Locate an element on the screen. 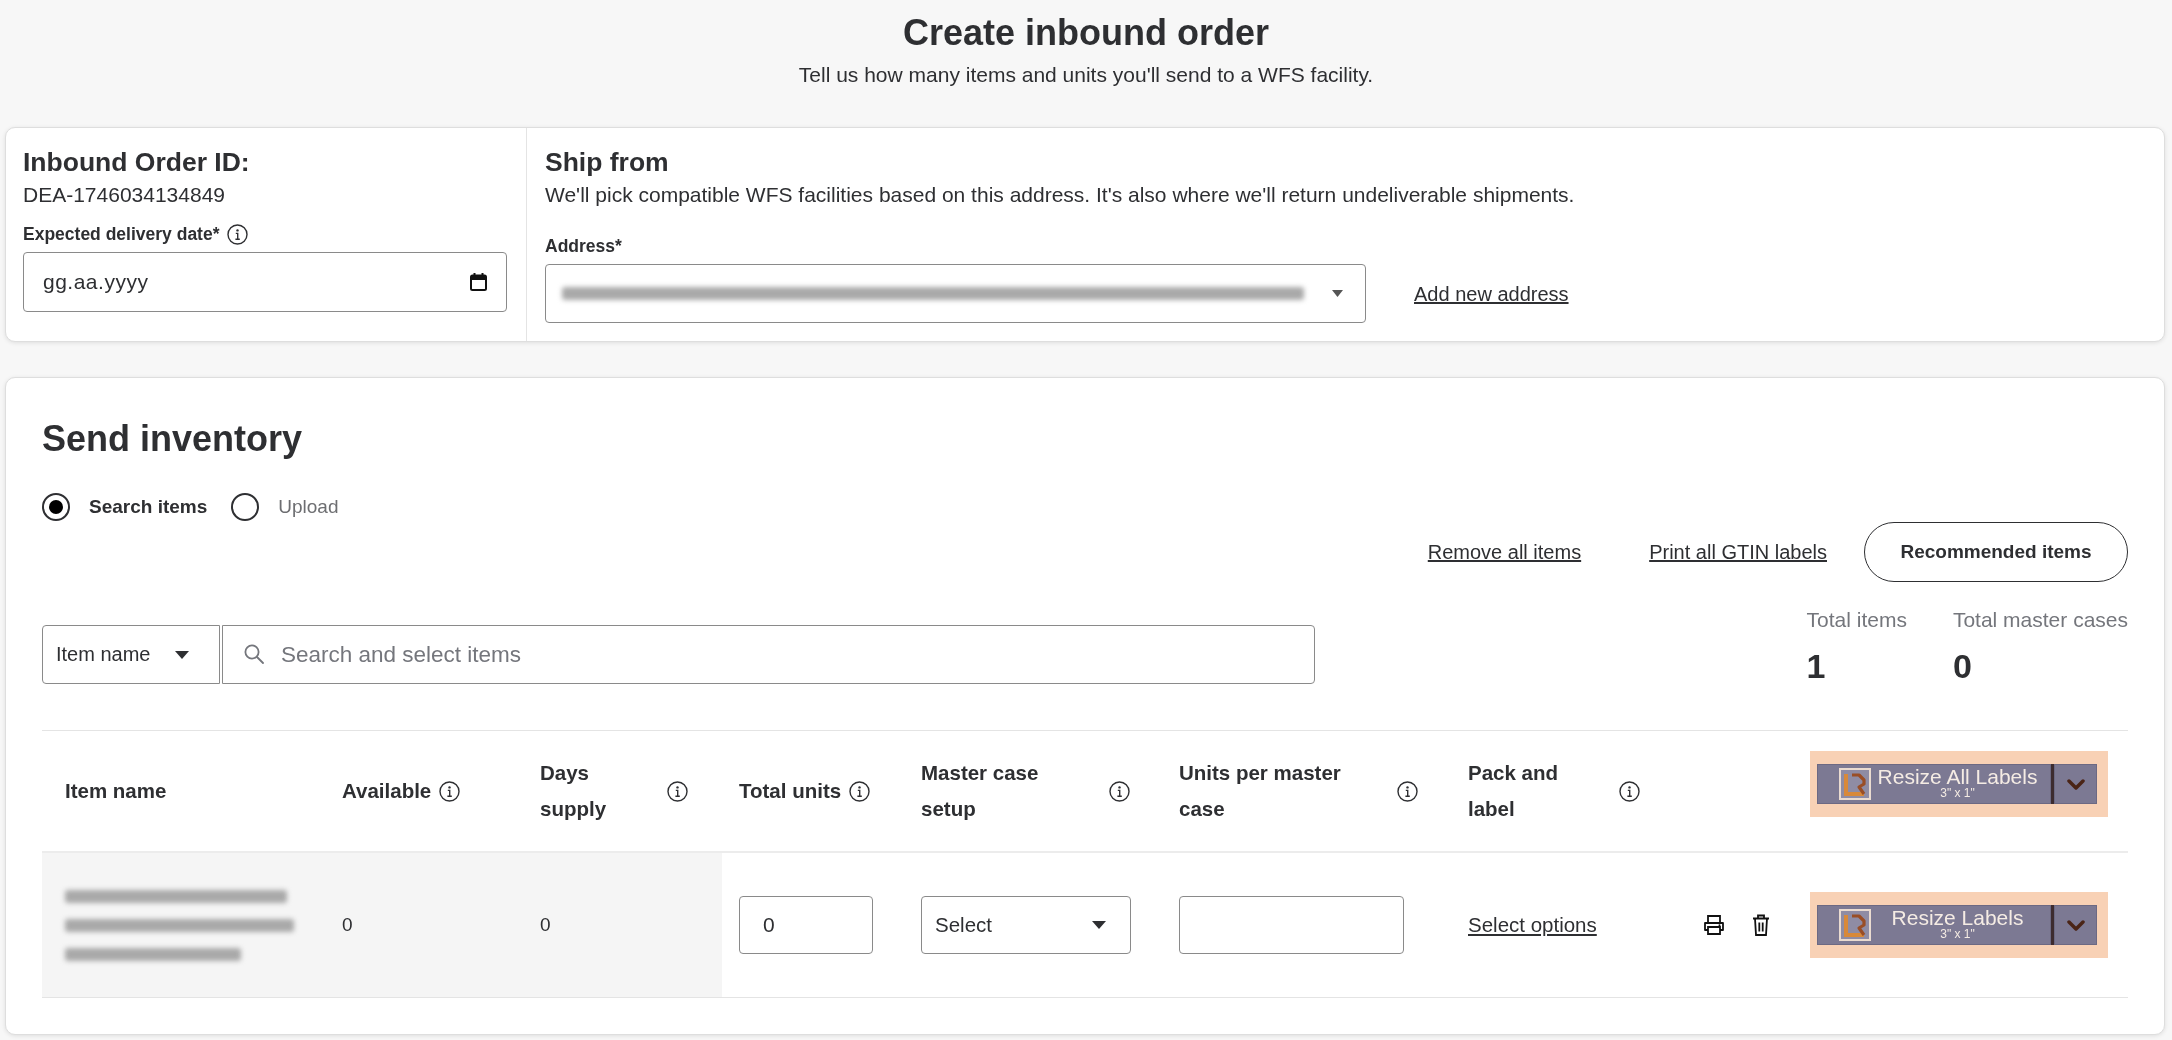 Image resolution: width=2172 pixels, height=1040 pixels. action-link: Print all GTIN labels is located at coordinates (1738, 552).